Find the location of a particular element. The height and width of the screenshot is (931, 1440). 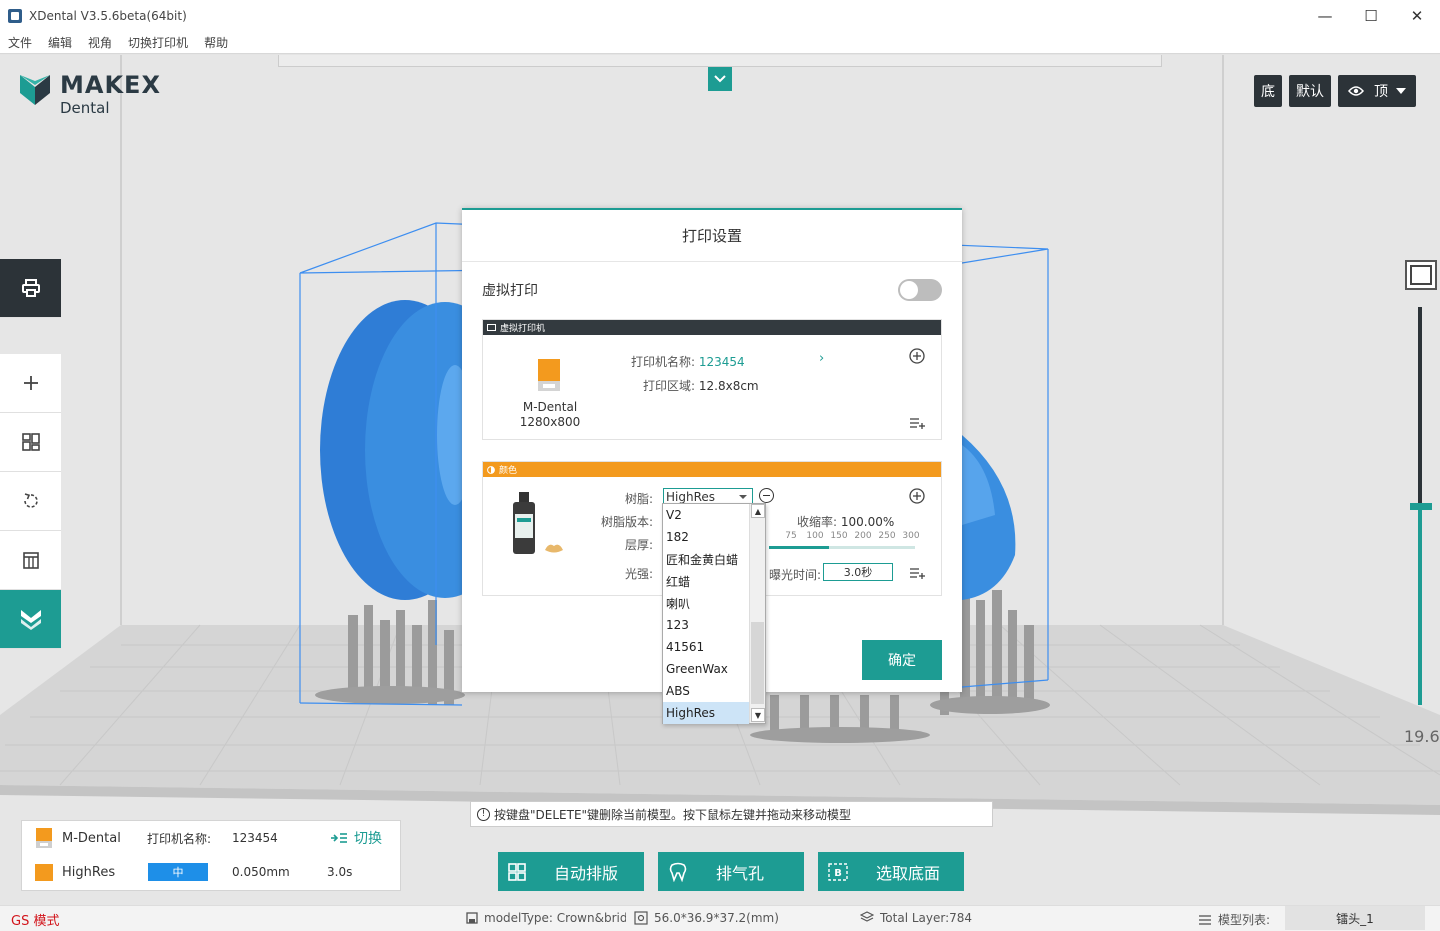

print-tool-button is located at coordinates (30, 288).